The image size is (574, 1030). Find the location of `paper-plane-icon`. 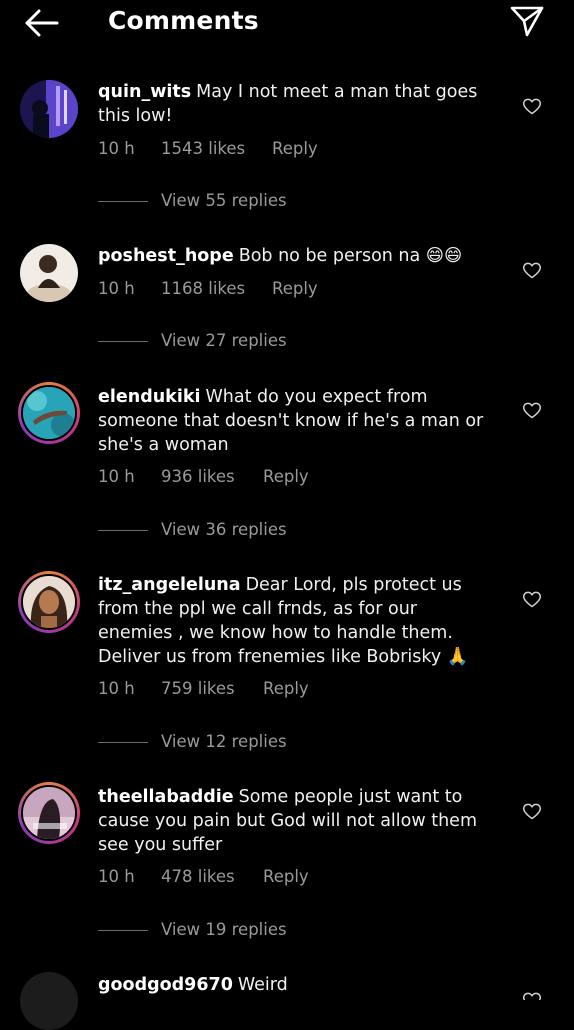

paper-plane-icon is located at coordinates (527, 23).